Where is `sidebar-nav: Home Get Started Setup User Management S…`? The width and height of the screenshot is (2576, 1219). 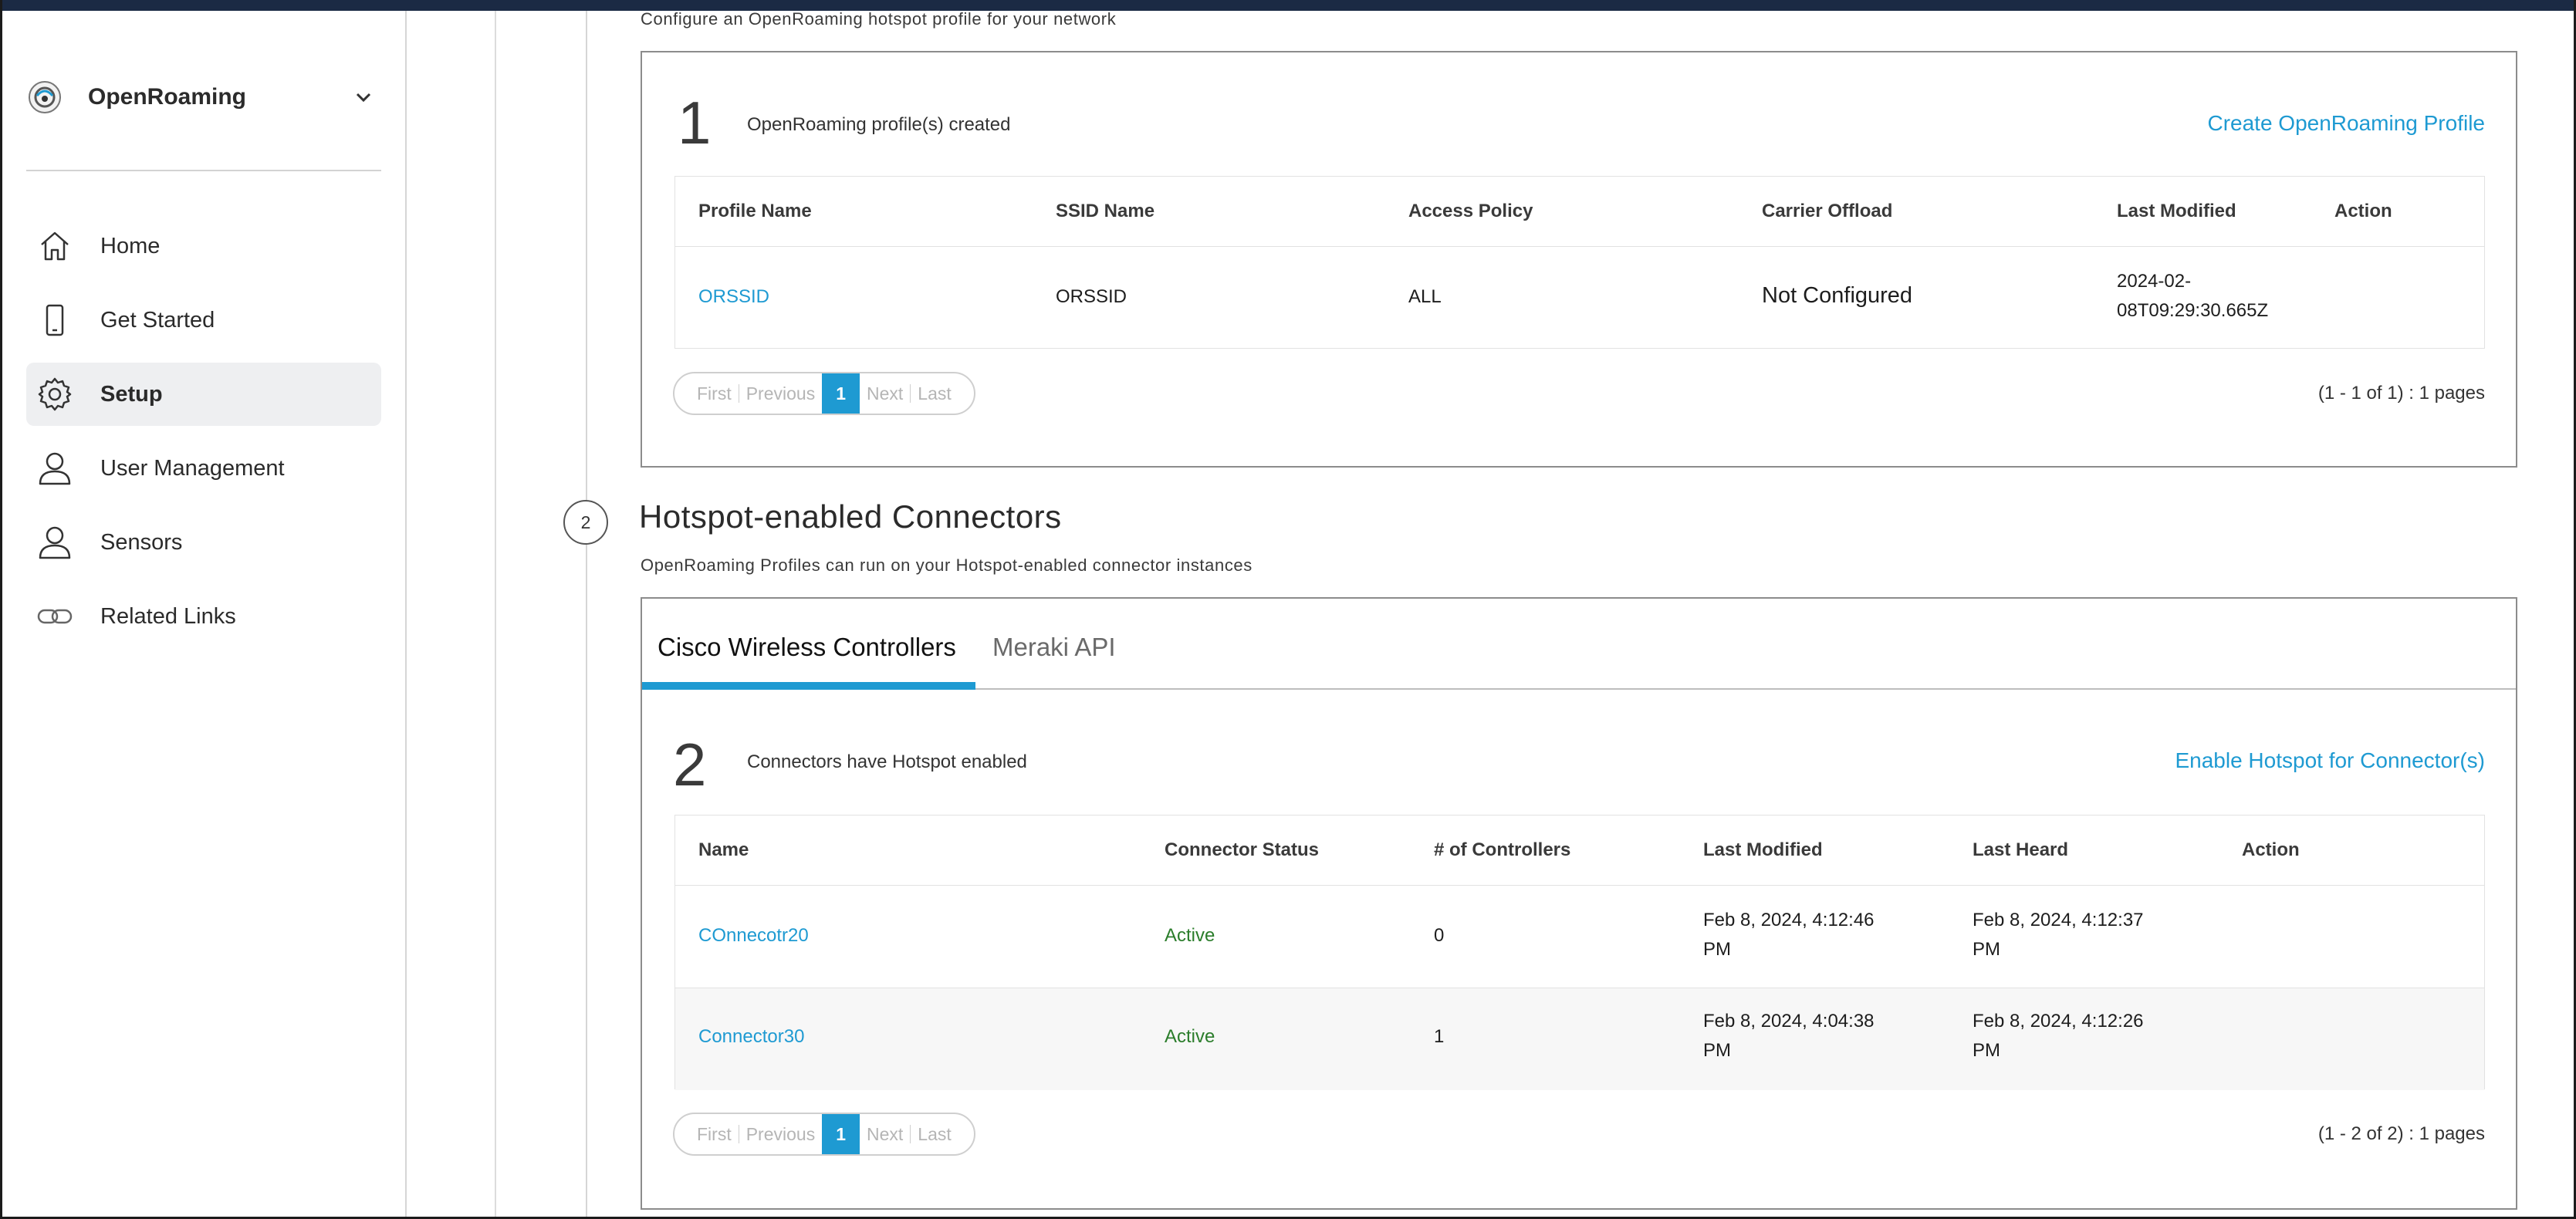
sidebar-nav: Home Get Started Setup User Management S… is located at coordinates (203, 436).